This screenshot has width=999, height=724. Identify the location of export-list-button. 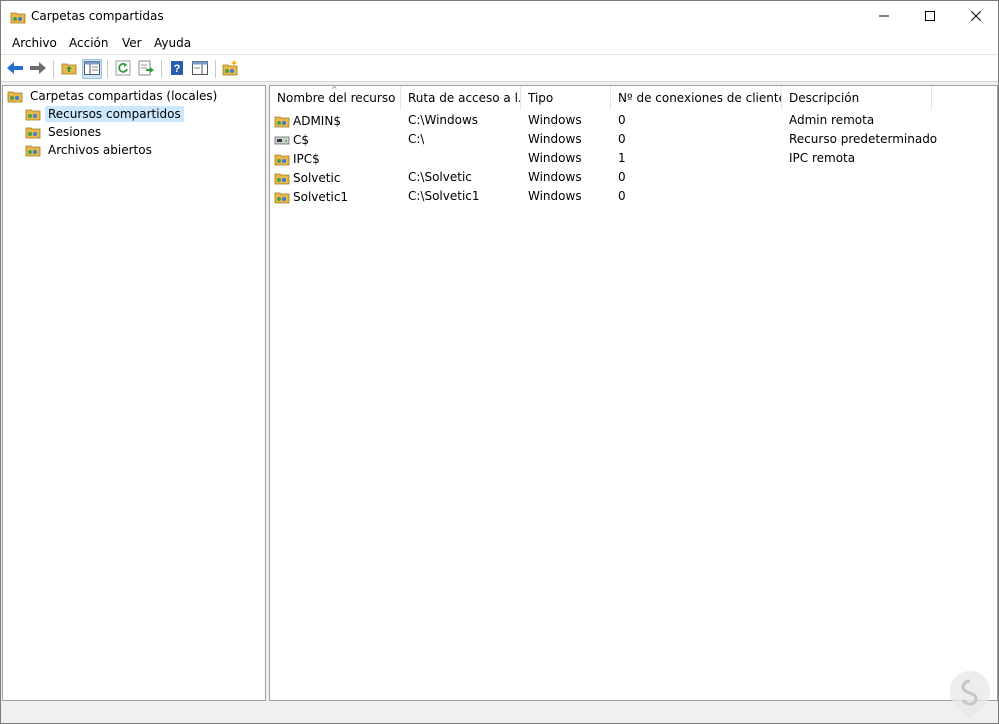
(146, 69).